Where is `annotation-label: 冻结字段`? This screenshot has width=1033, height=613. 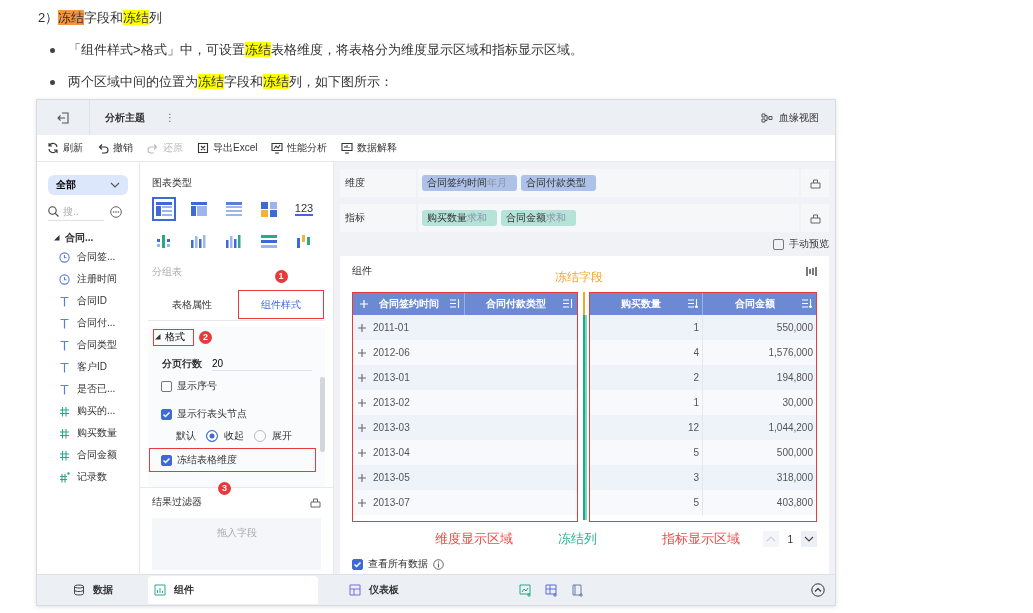
annotation-label: 冻结字段 is located at coordinates (579, 277).